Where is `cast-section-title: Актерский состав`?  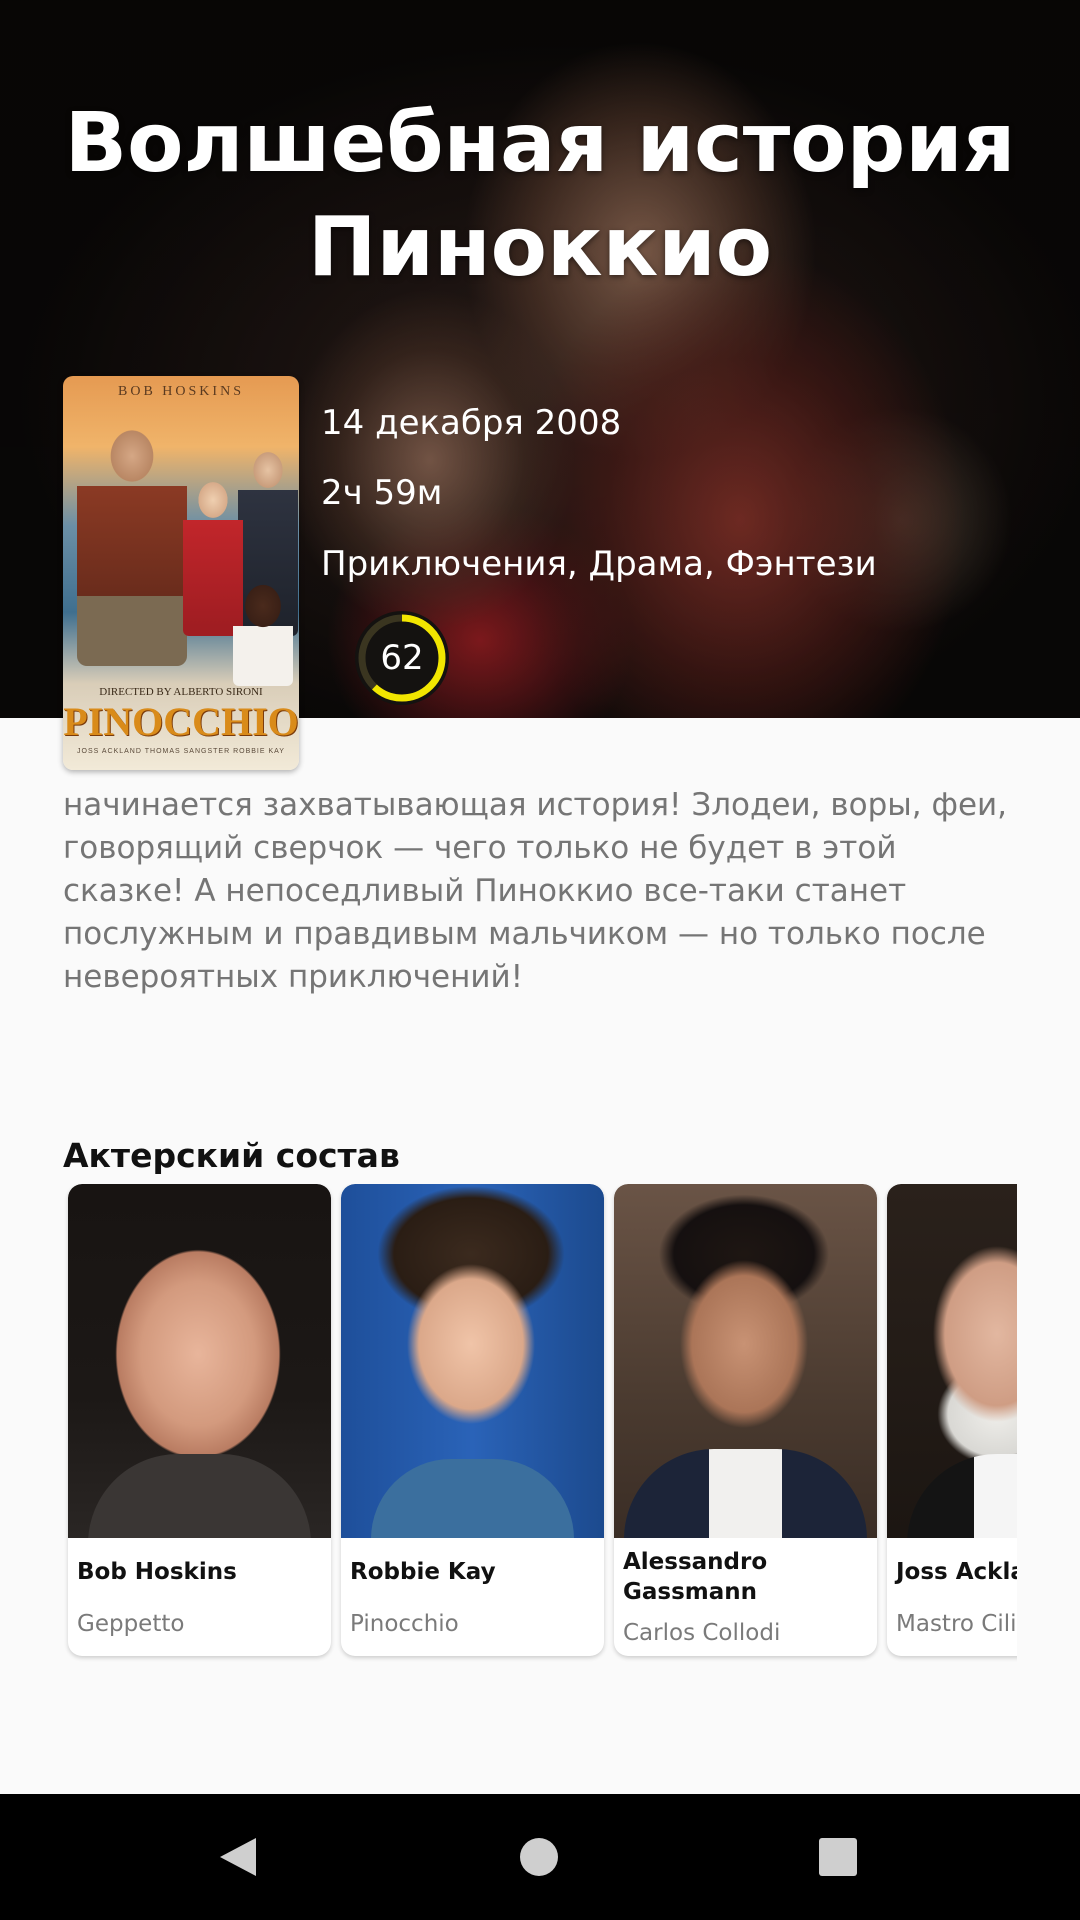
cast-section-title: Актерский состав is located at coordinates (231, 1155).